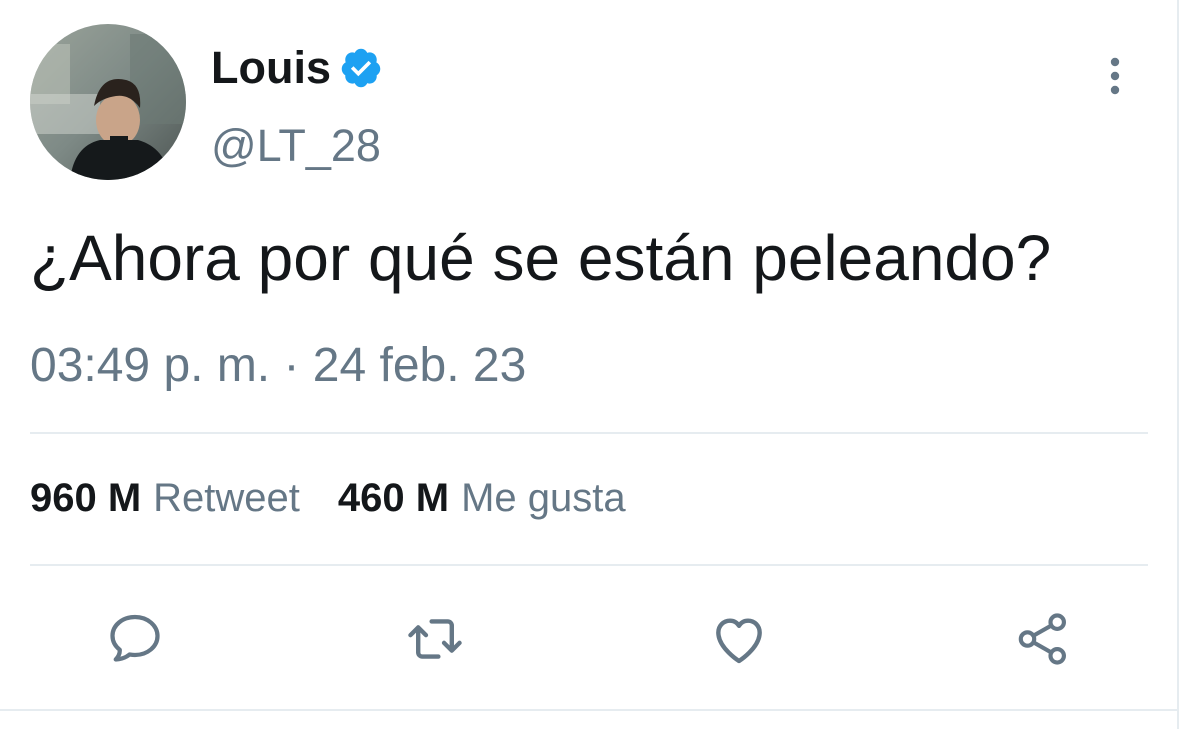 The height and width of the screenshot is (729, 1179). What do you see at coordinates (543, 498) in the screenshot?
I see `likes-label: Me gusta` at bounding box center [543, 498].